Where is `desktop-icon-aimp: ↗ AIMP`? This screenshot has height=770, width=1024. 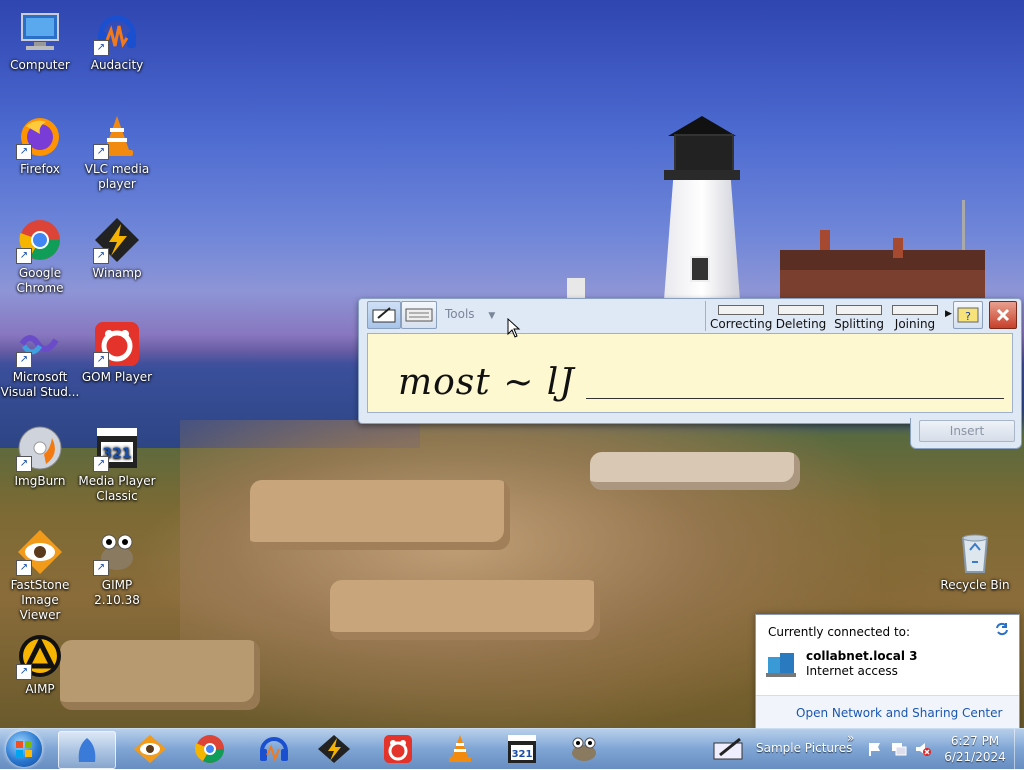
desktop-icon-aimp: ↗ AIMP is located at coordinates (40, 664).